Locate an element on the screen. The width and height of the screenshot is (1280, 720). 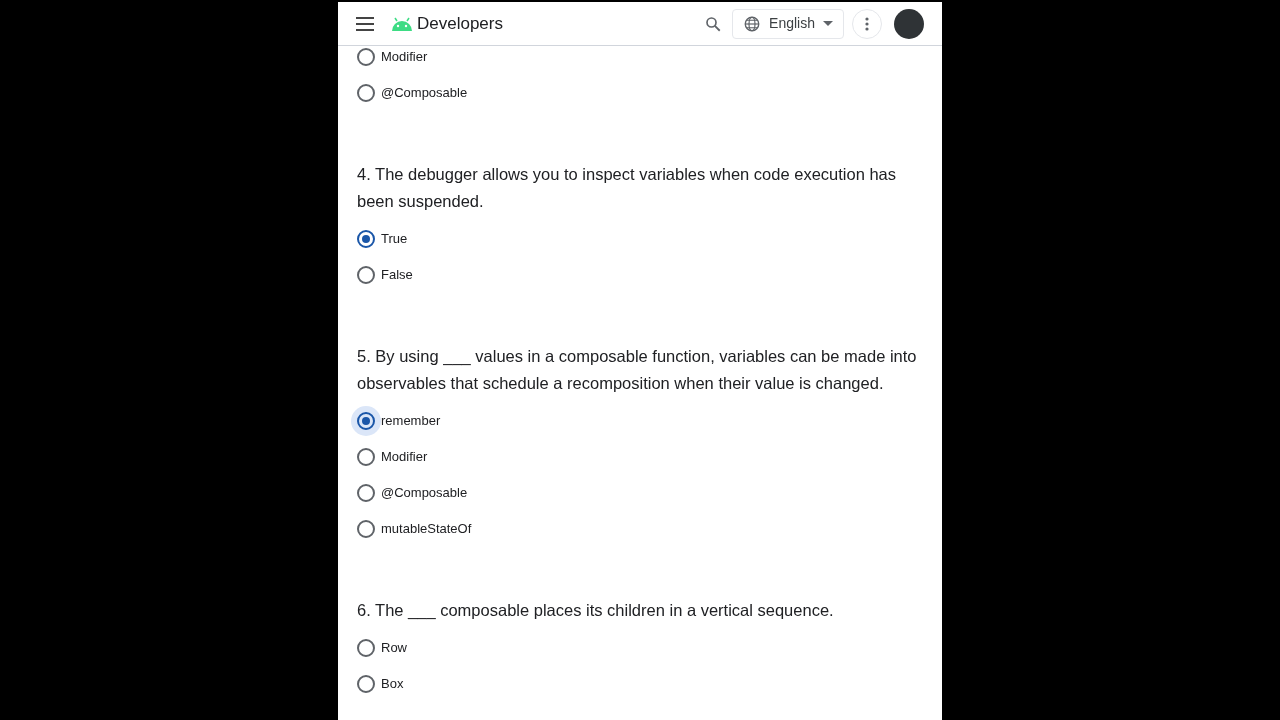
caret-icon is located at coordinates (828, 23).